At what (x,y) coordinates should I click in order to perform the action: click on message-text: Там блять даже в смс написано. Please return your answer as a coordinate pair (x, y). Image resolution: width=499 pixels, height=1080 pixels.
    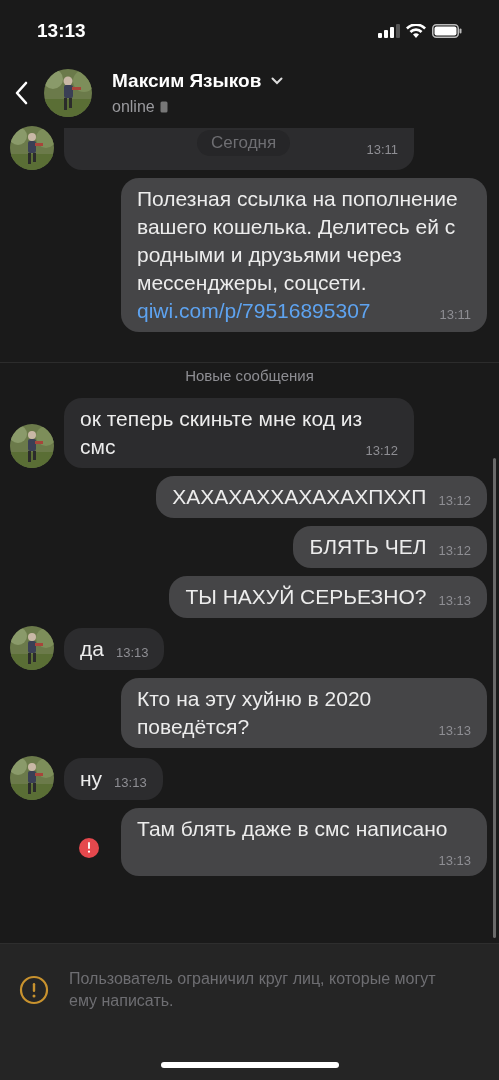
    Looking at the image, I should click on (292, 828).